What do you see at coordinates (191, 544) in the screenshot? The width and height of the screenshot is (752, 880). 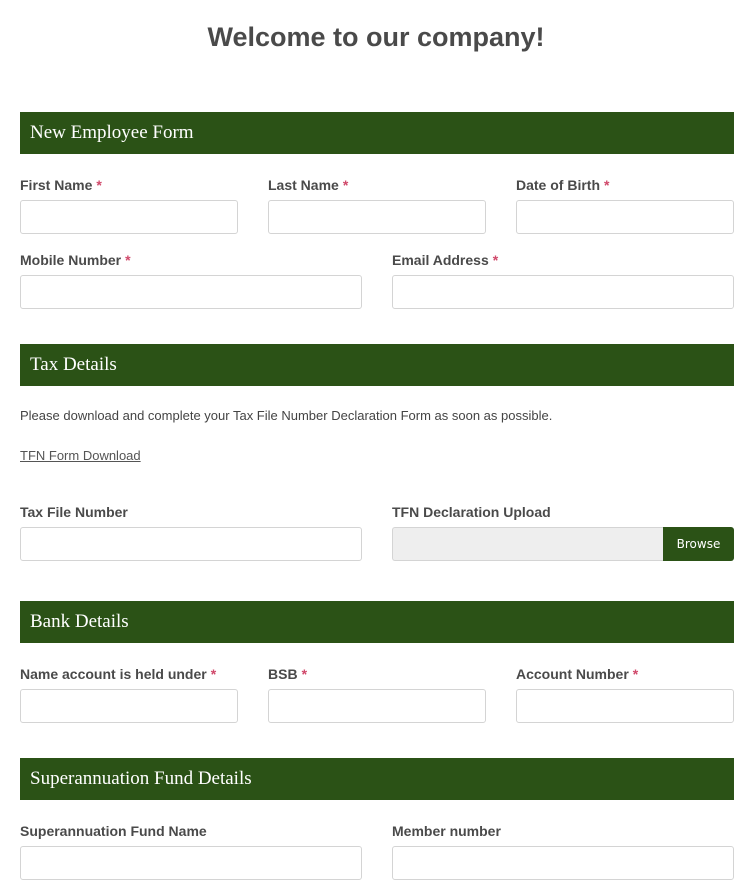 I see `tfn-input` at bounding box center [191, 544].